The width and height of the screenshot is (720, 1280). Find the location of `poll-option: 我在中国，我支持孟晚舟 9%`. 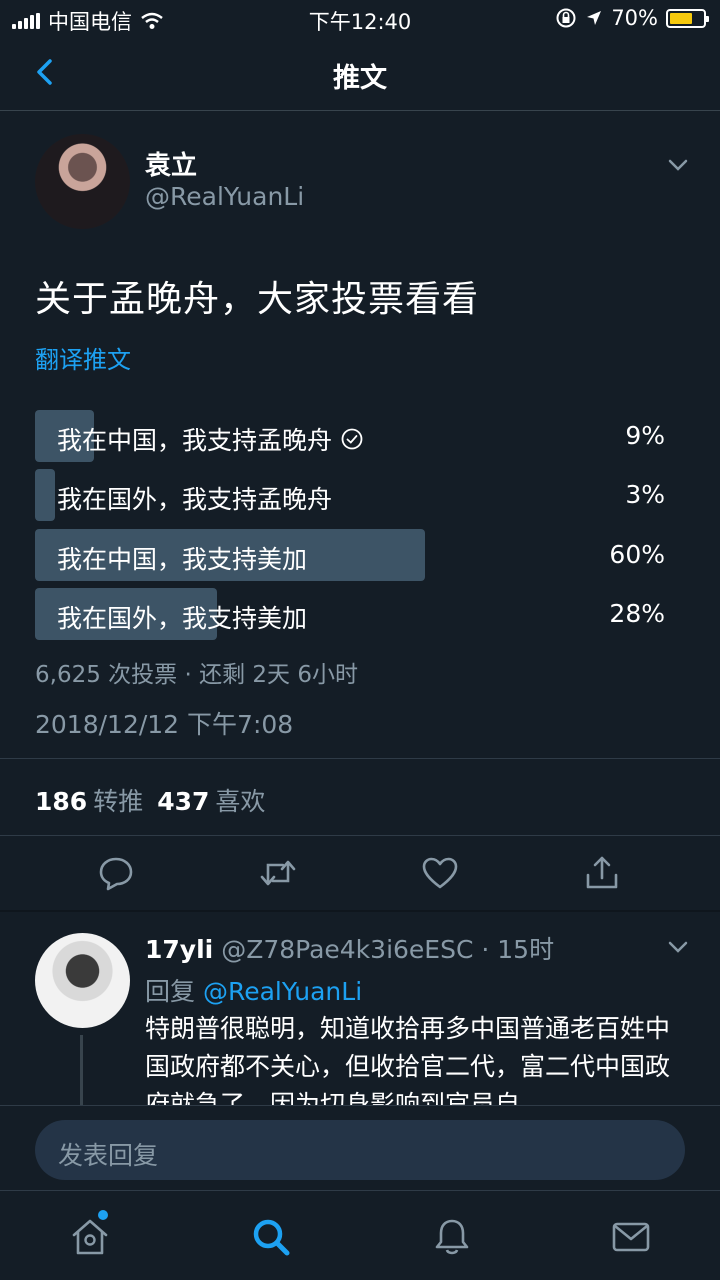

poll-option: 我在中国，我支持孟晚舟 9% is located at coordinates (350, 436).